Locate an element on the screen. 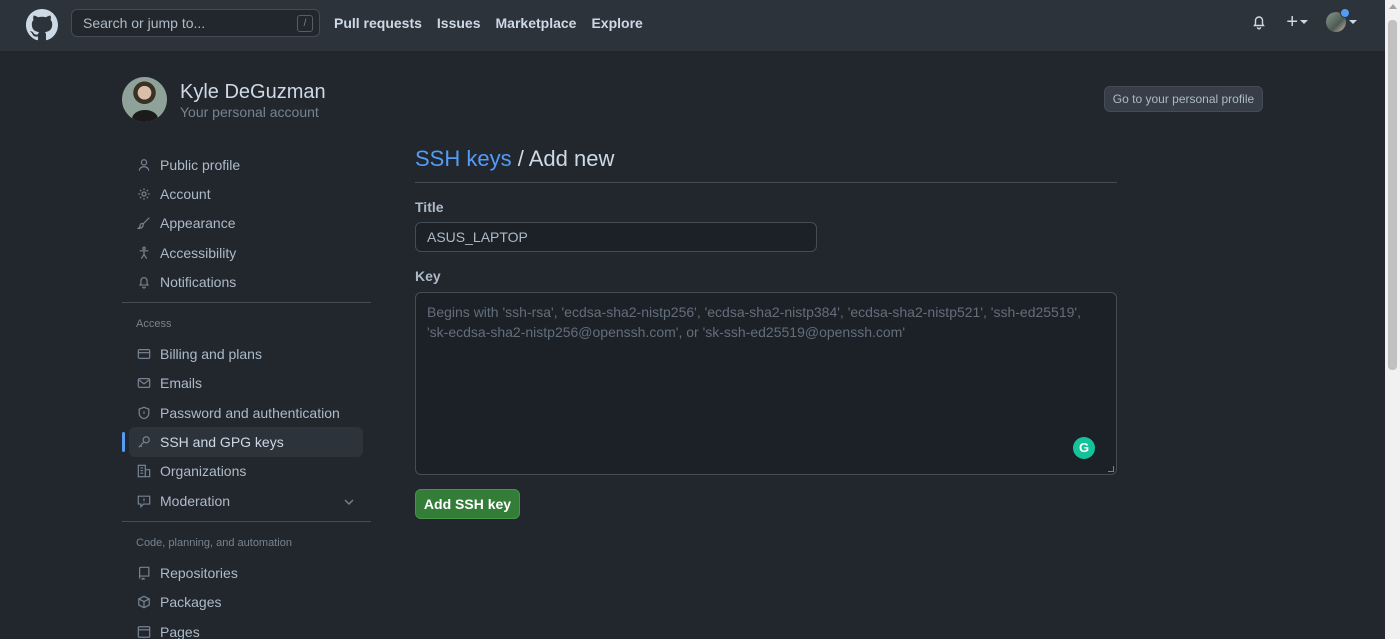 The width and height of the screenshot is (1400, 639). title-label: Title is located at coordinates (429, 207).